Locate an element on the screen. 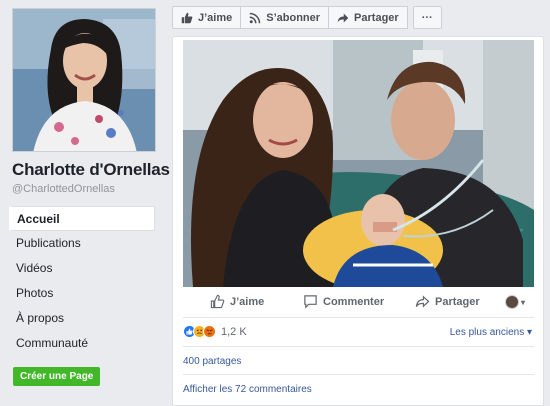 This screenshot has height=406, width=550. page-action-bar: J’aime S’abonner Partager ··· is located at coordinates (307, 17).